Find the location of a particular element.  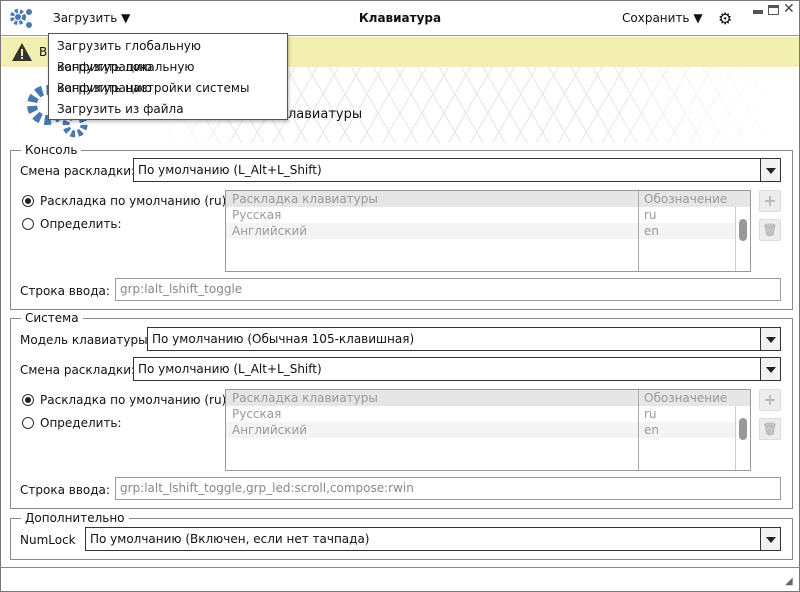

model-combo: По умолчанию (Обычная 105-клавишная) is located at coordinates (464, 339).